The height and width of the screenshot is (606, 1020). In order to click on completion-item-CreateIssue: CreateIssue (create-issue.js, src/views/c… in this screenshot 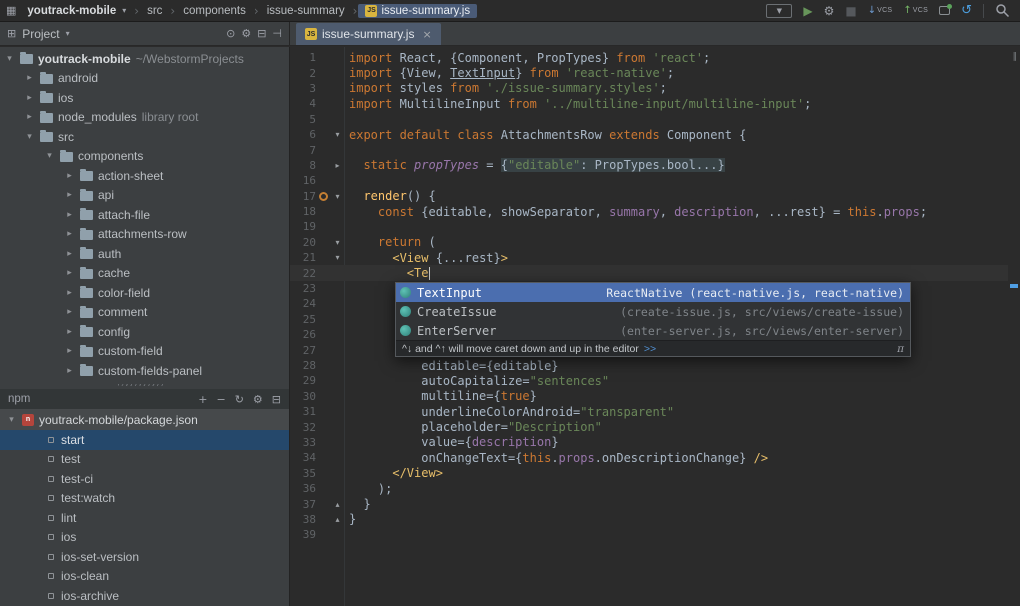, I will do `click(653, 311)`.